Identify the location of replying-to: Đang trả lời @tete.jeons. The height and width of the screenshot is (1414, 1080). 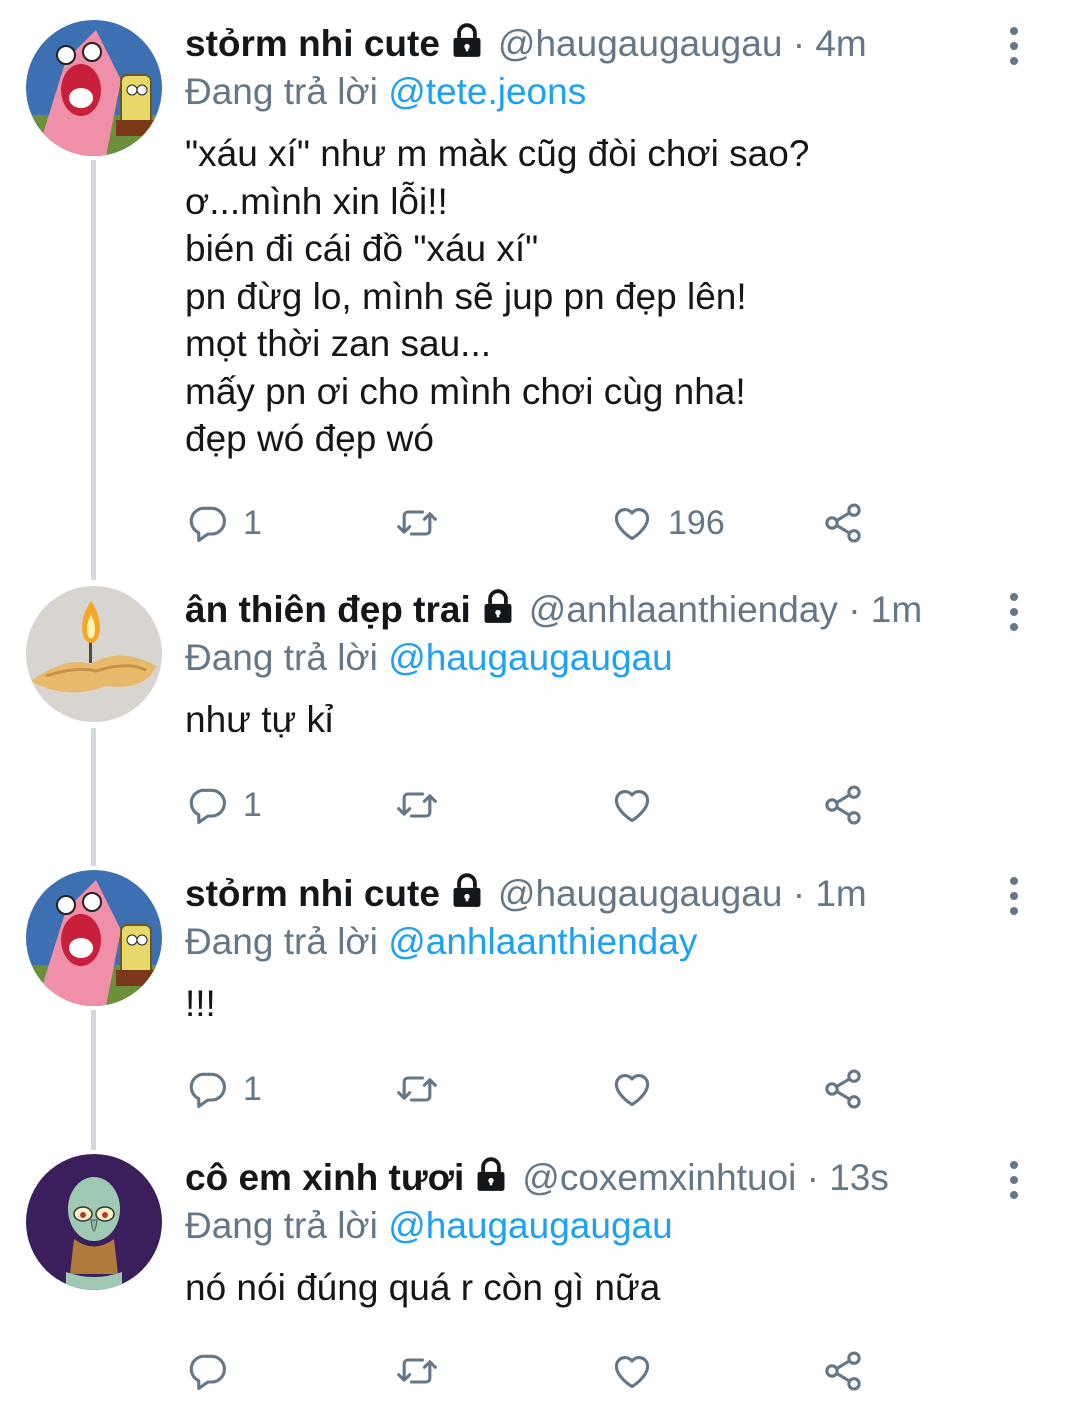
(592, 92).